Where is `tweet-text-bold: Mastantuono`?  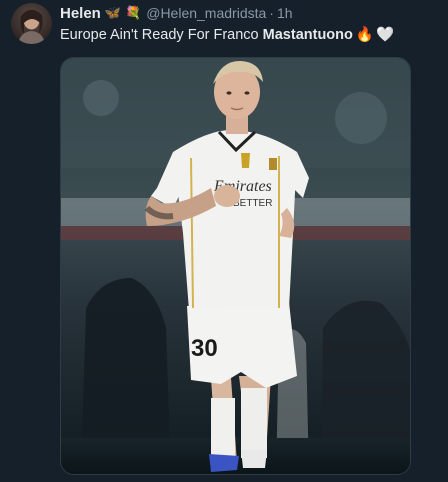
tweet-text-bold: Mastantuono is located at coordinates (307, 35).